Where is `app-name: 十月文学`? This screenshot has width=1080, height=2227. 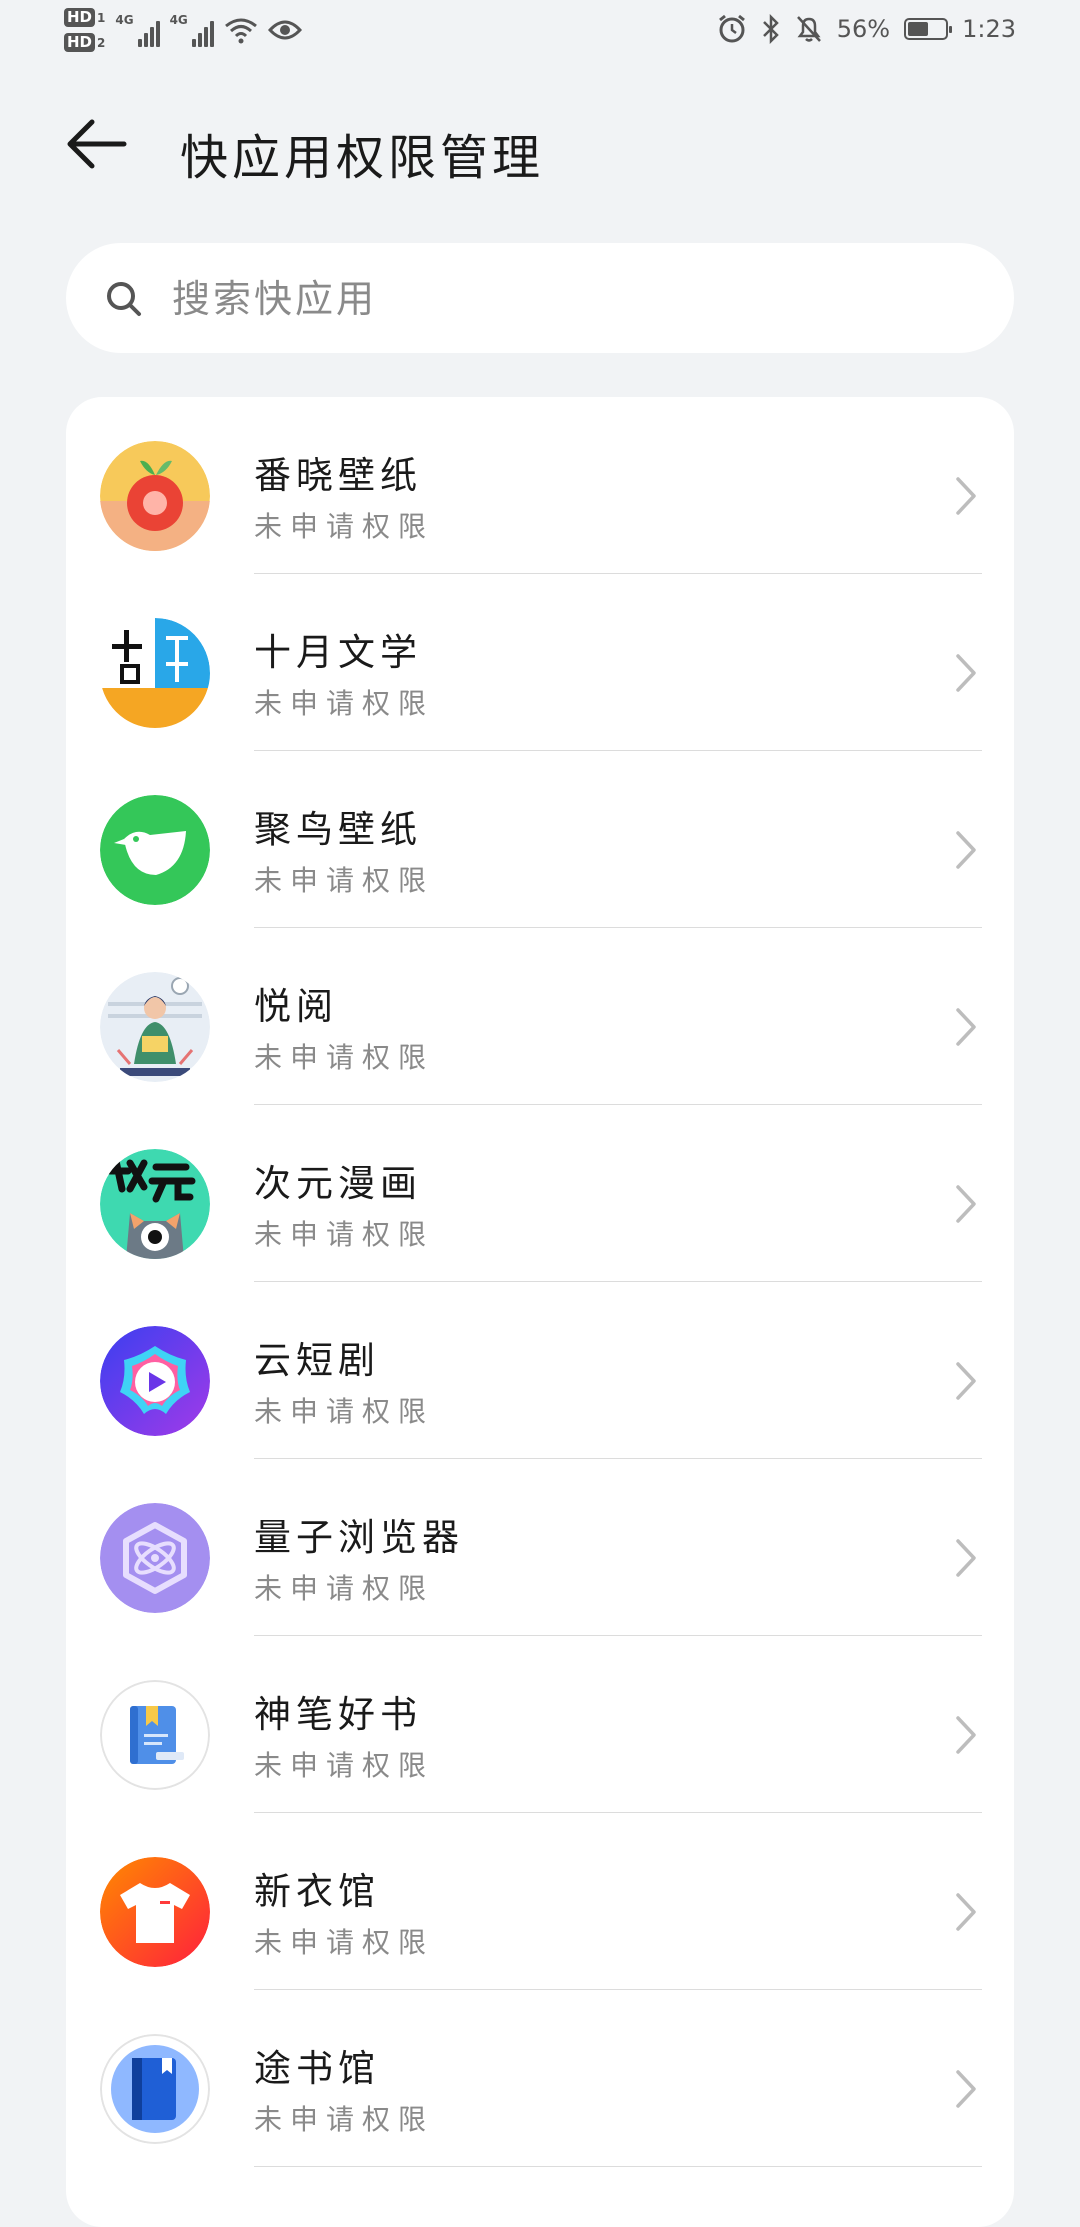 app-name: 十月文学 is located at coordinates (338, 652).